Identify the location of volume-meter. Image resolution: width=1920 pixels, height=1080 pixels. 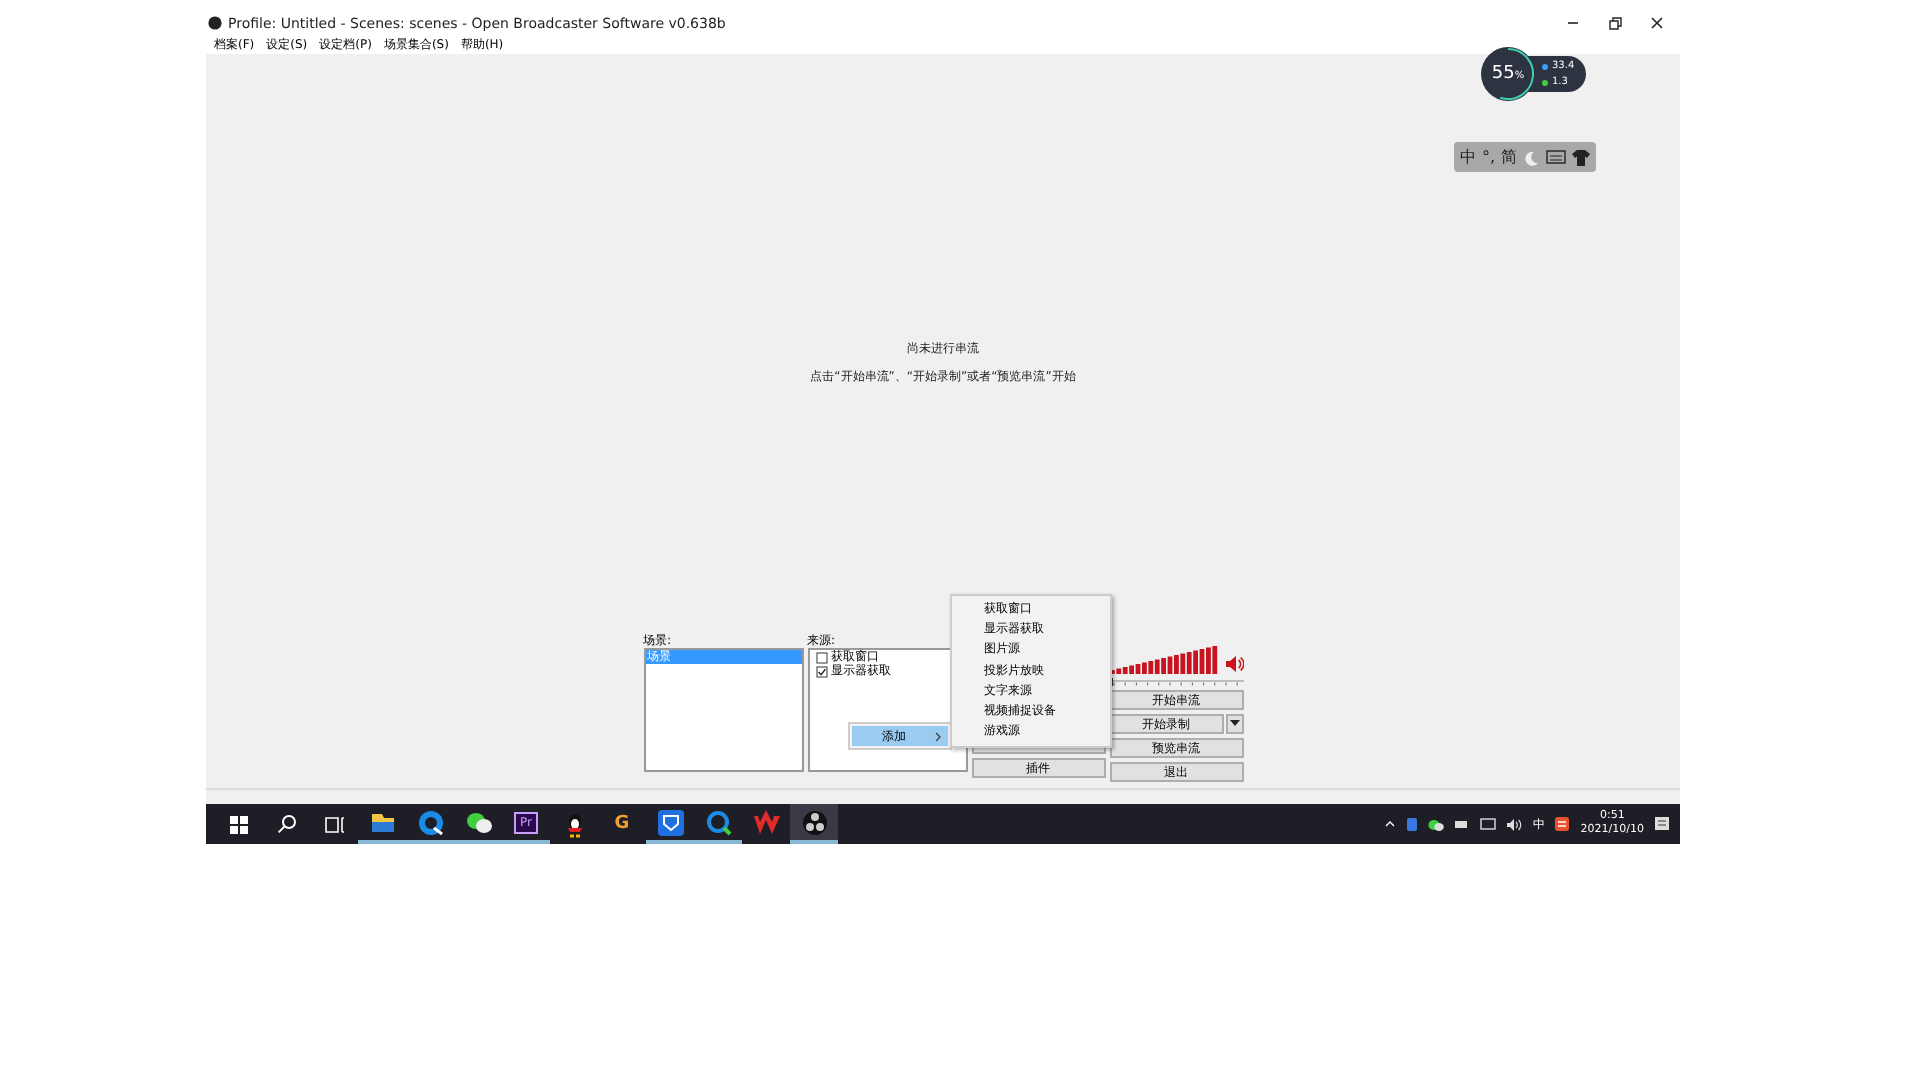
(1164, 660).